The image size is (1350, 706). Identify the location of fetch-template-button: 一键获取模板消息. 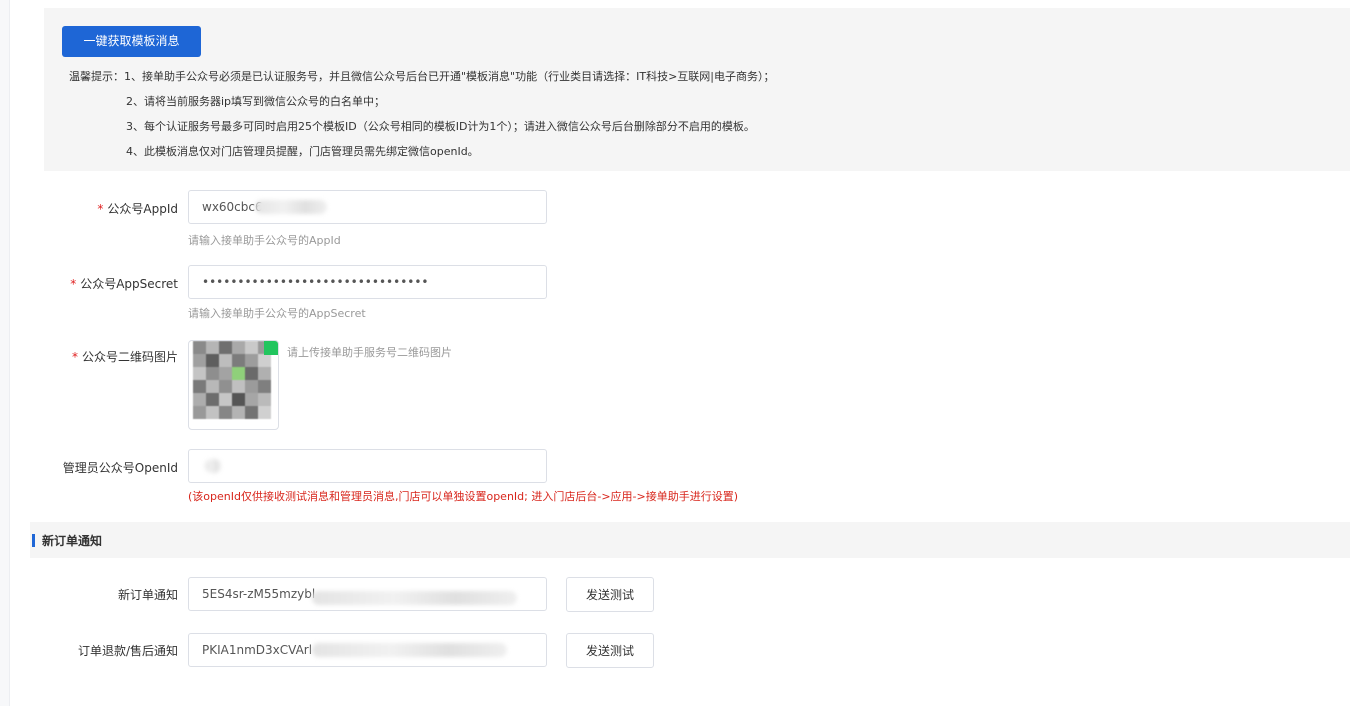
(131, 41).